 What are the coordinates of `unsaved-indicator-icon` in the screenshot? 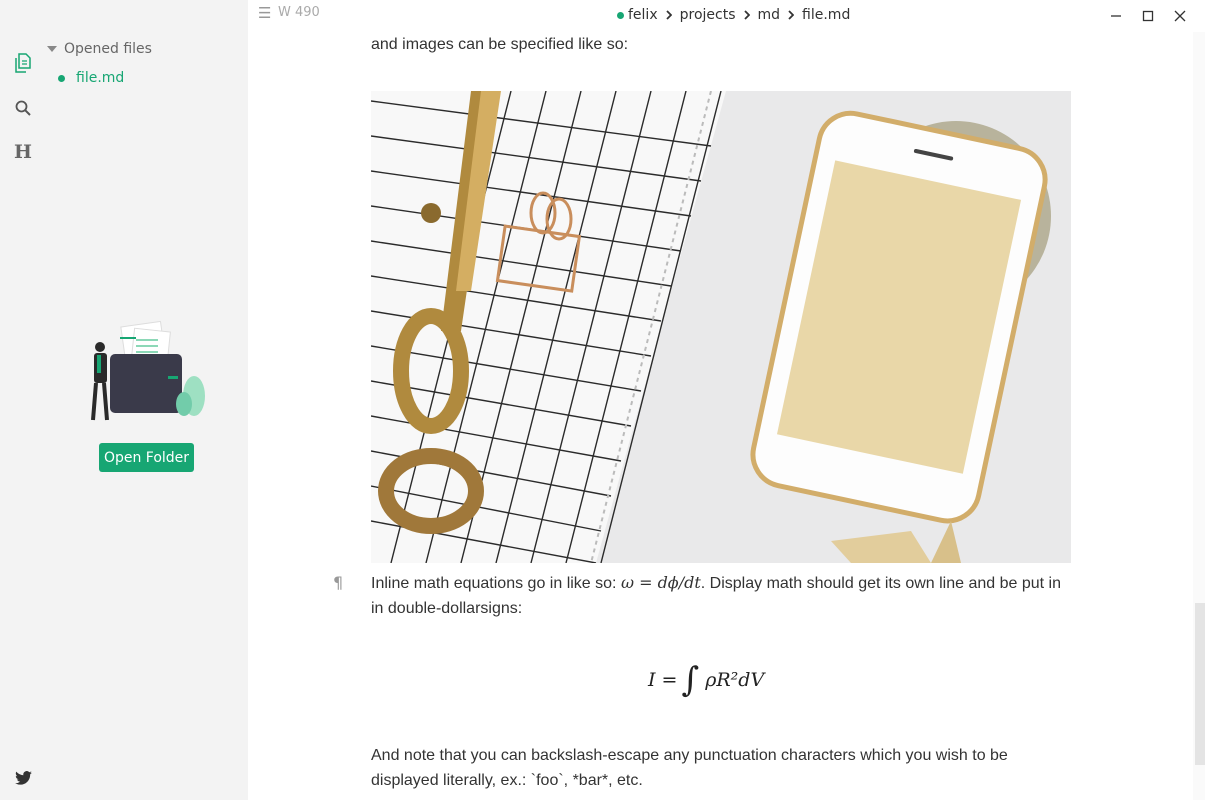 It's located at (620, 15).